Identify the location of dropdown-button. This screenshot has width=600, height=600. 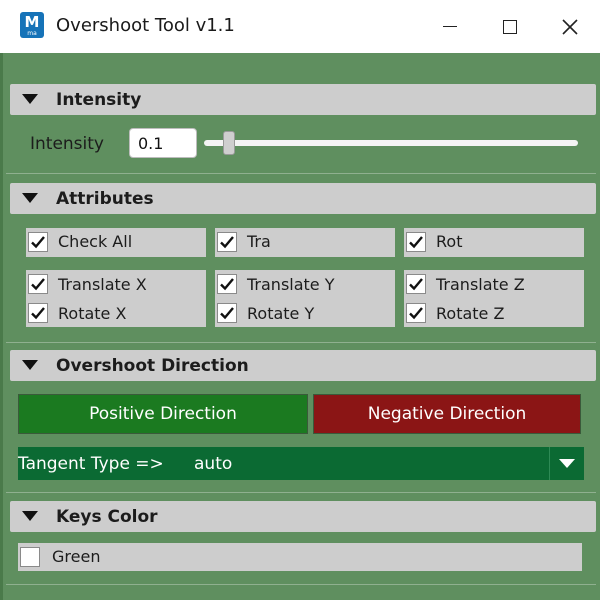
(566, 463).